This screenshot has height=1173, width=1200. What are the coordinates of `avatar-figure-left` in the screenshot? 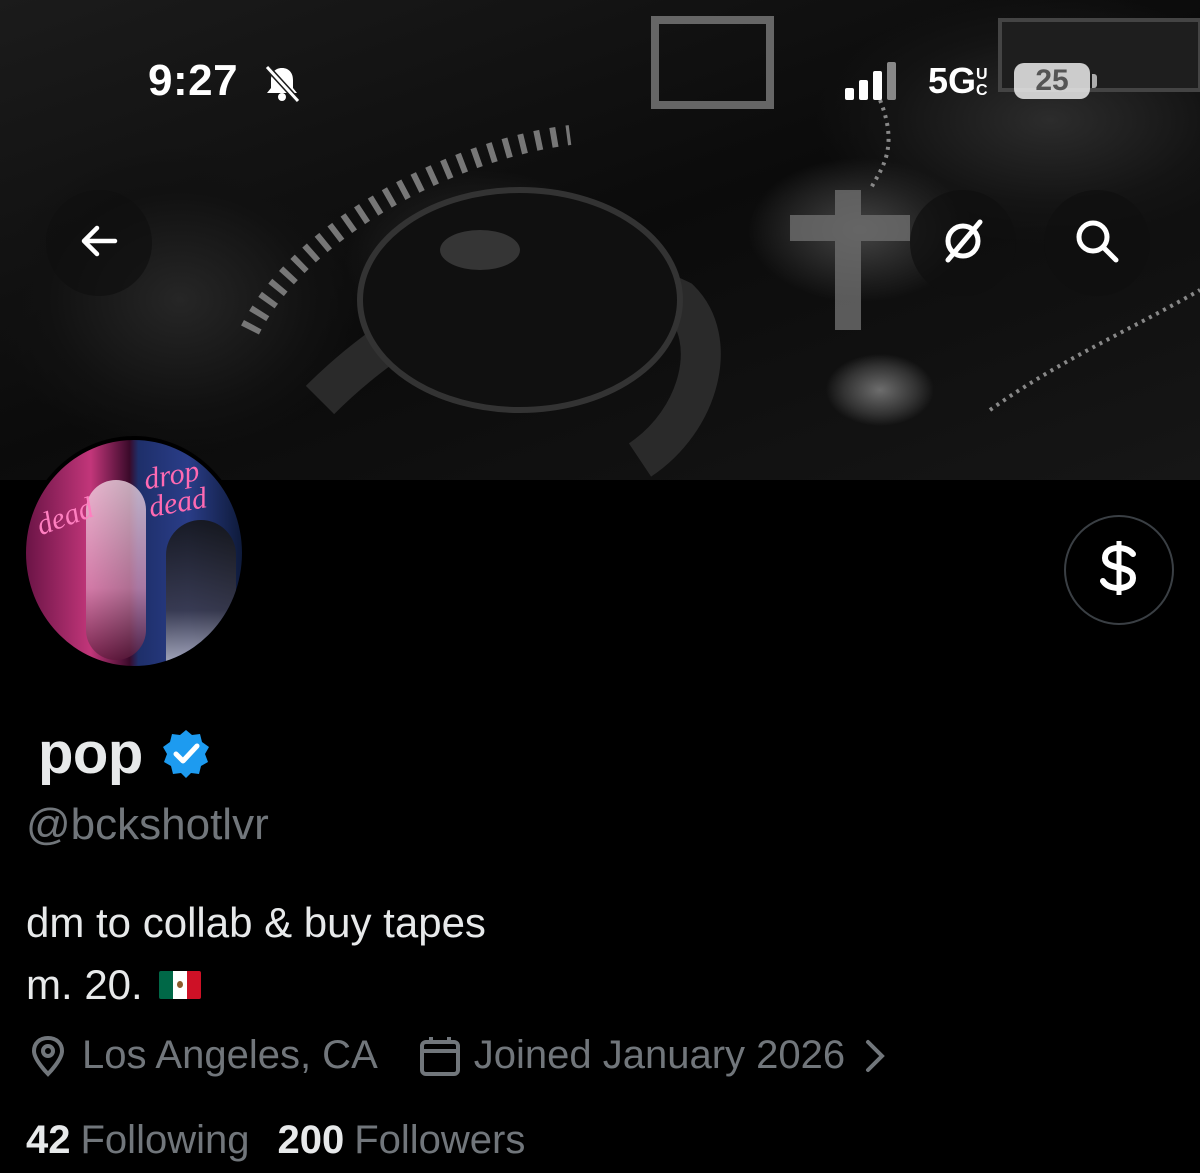 It's located at (116, 570).